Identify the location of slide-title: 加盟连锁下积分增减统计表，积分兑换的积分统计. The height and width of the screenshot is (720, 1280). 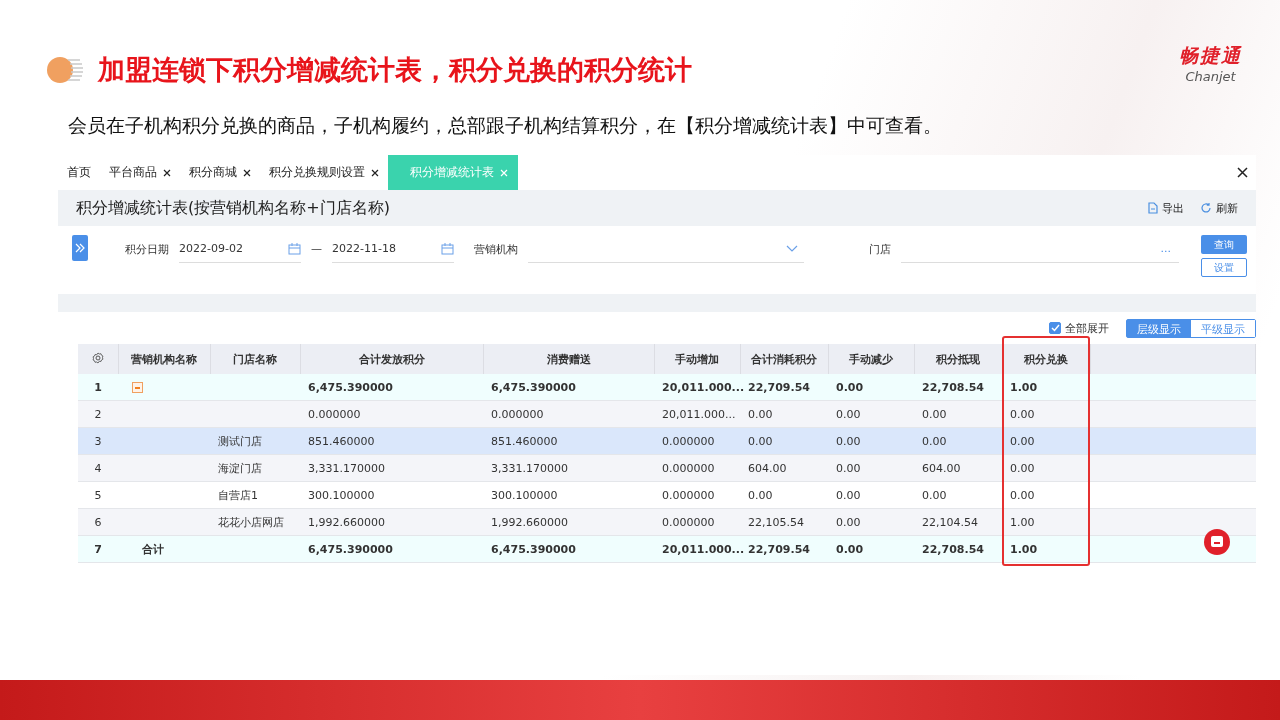
(395, 70).